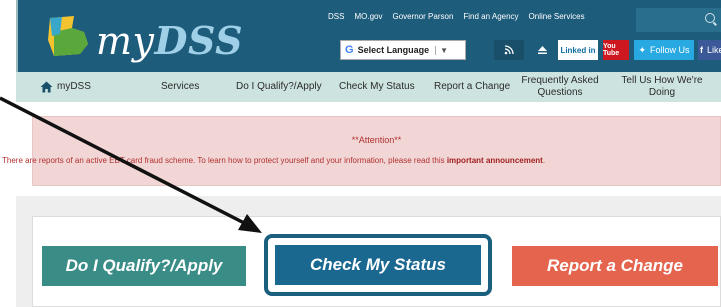 The width and height of the screenshot is (721, 307). I want to click on twitter-icon: ✦, so click(642, 49).